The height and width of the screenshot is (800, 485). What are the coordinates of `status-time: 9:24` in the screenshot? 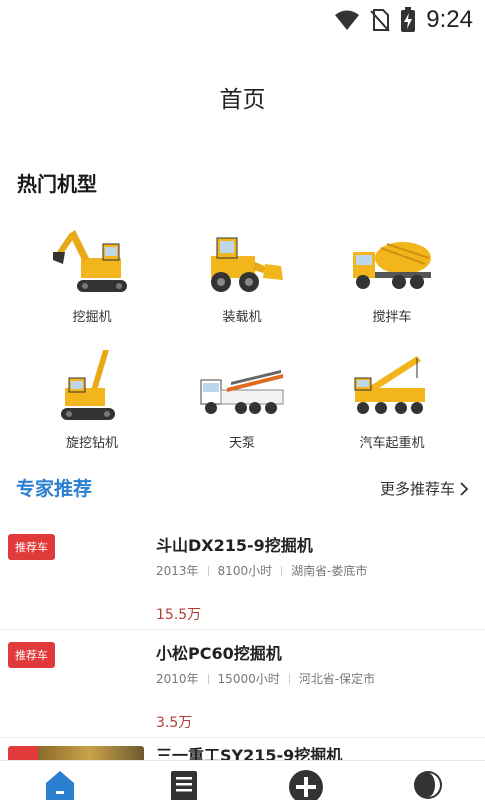 It's located at (449, 19).